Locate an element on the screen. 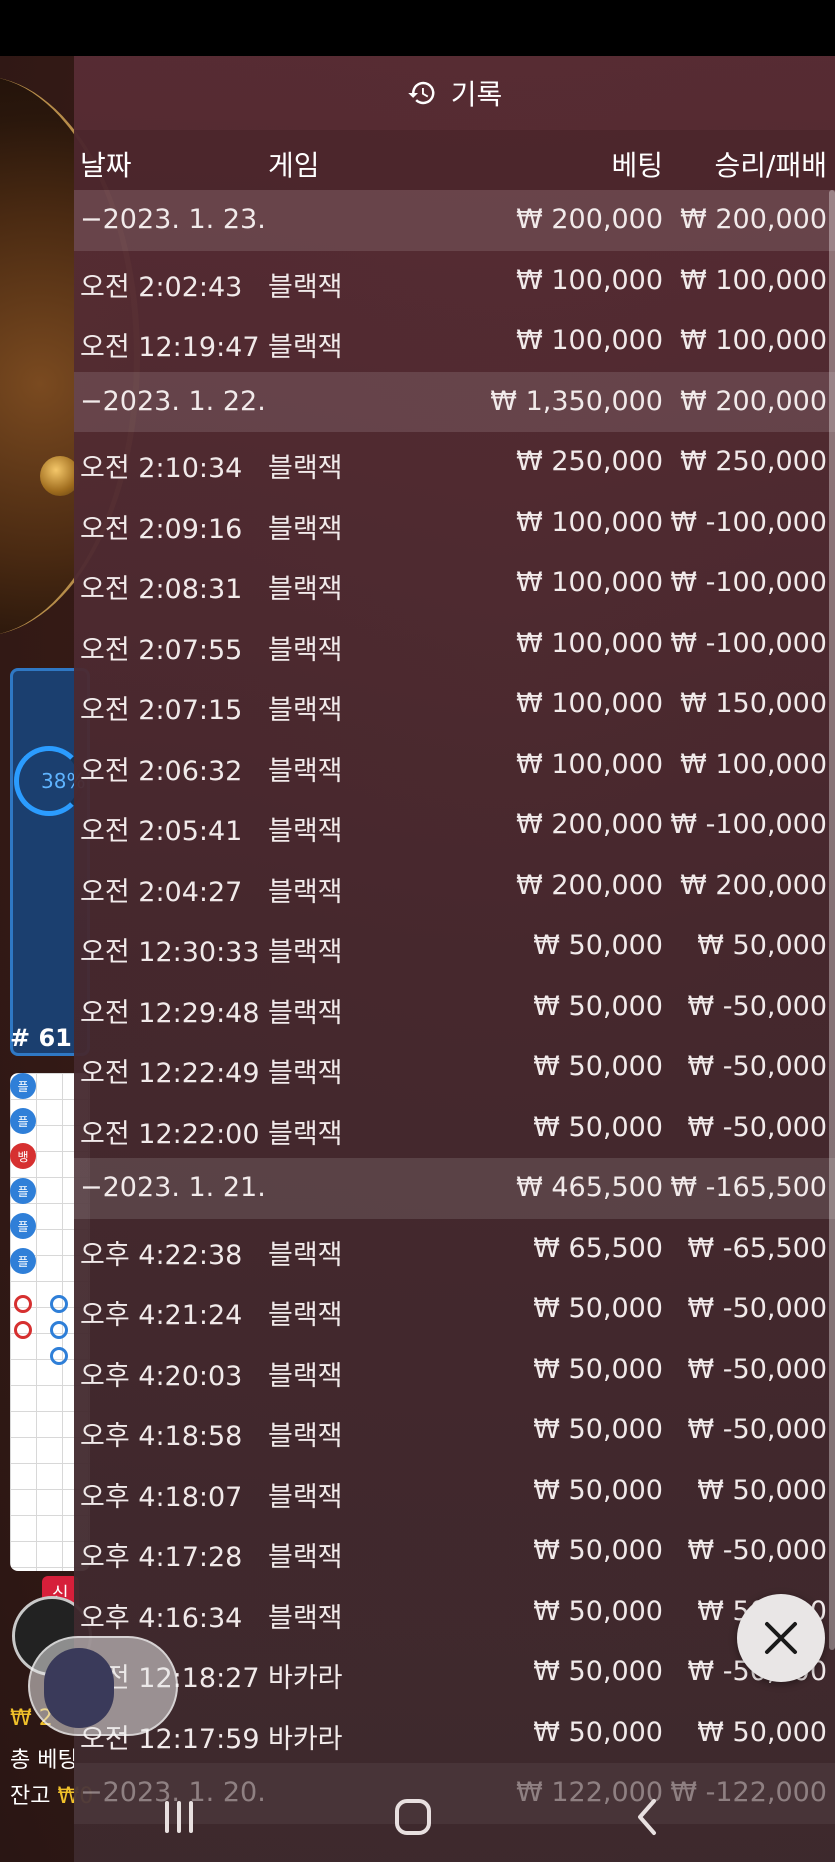  date-group-row: −2023. 1. 22. ₩ 1,350,000 ₩ 200,000 is located at coordinates (454, 401).